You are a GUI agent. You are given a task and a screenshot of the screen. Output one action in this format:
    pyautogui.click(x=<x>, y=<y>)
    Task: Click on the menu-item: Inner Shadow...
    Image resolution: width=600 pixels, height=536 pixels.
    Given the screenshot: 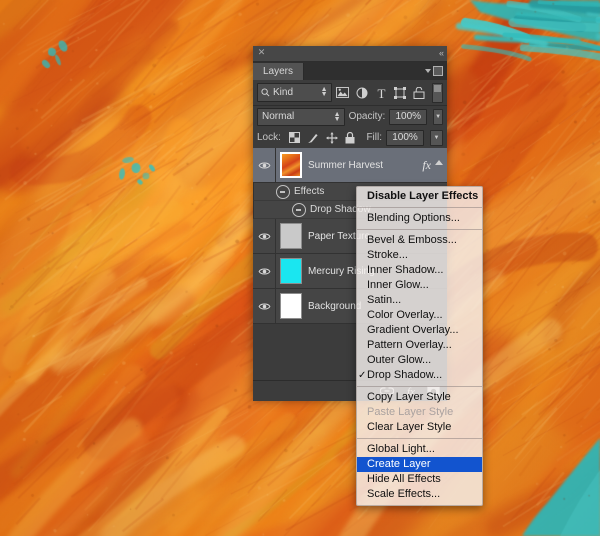 What is the action you would take?
    pyautogui.click(x=419, y=270)
    